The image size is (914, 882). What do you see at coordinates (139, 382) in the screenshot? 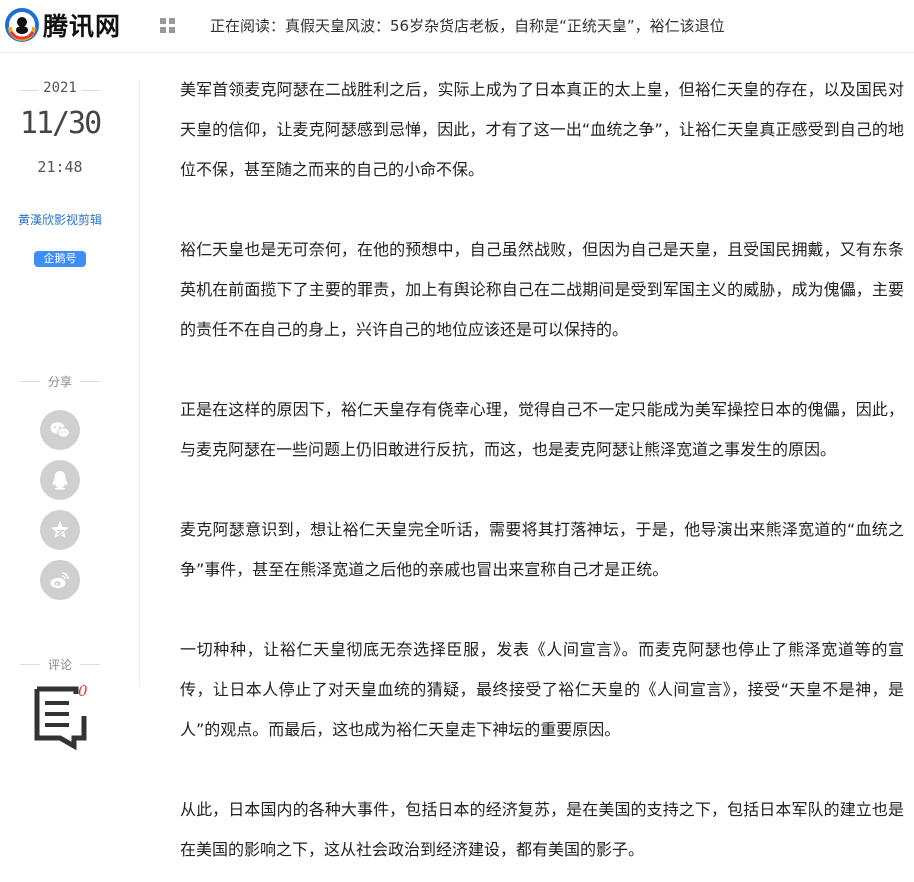
I see `sidebar-divider` at bounding box center [139, 382].